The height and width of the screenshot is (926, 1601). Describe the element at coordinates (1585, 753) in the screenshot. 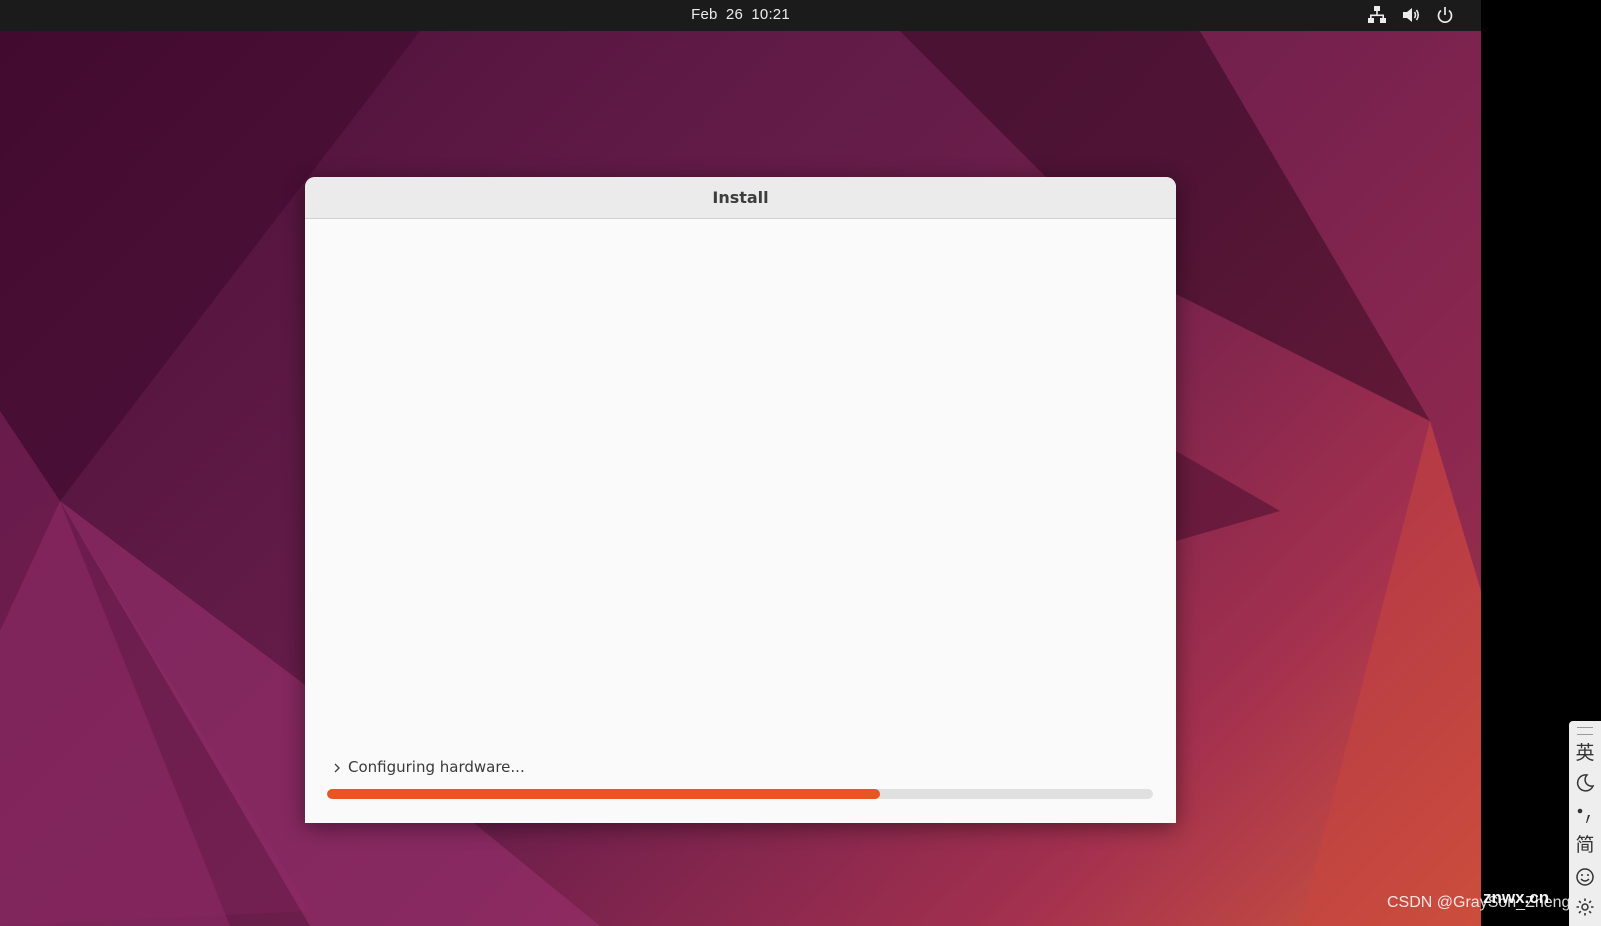

I see `ime-english-mode: 英` at that location.